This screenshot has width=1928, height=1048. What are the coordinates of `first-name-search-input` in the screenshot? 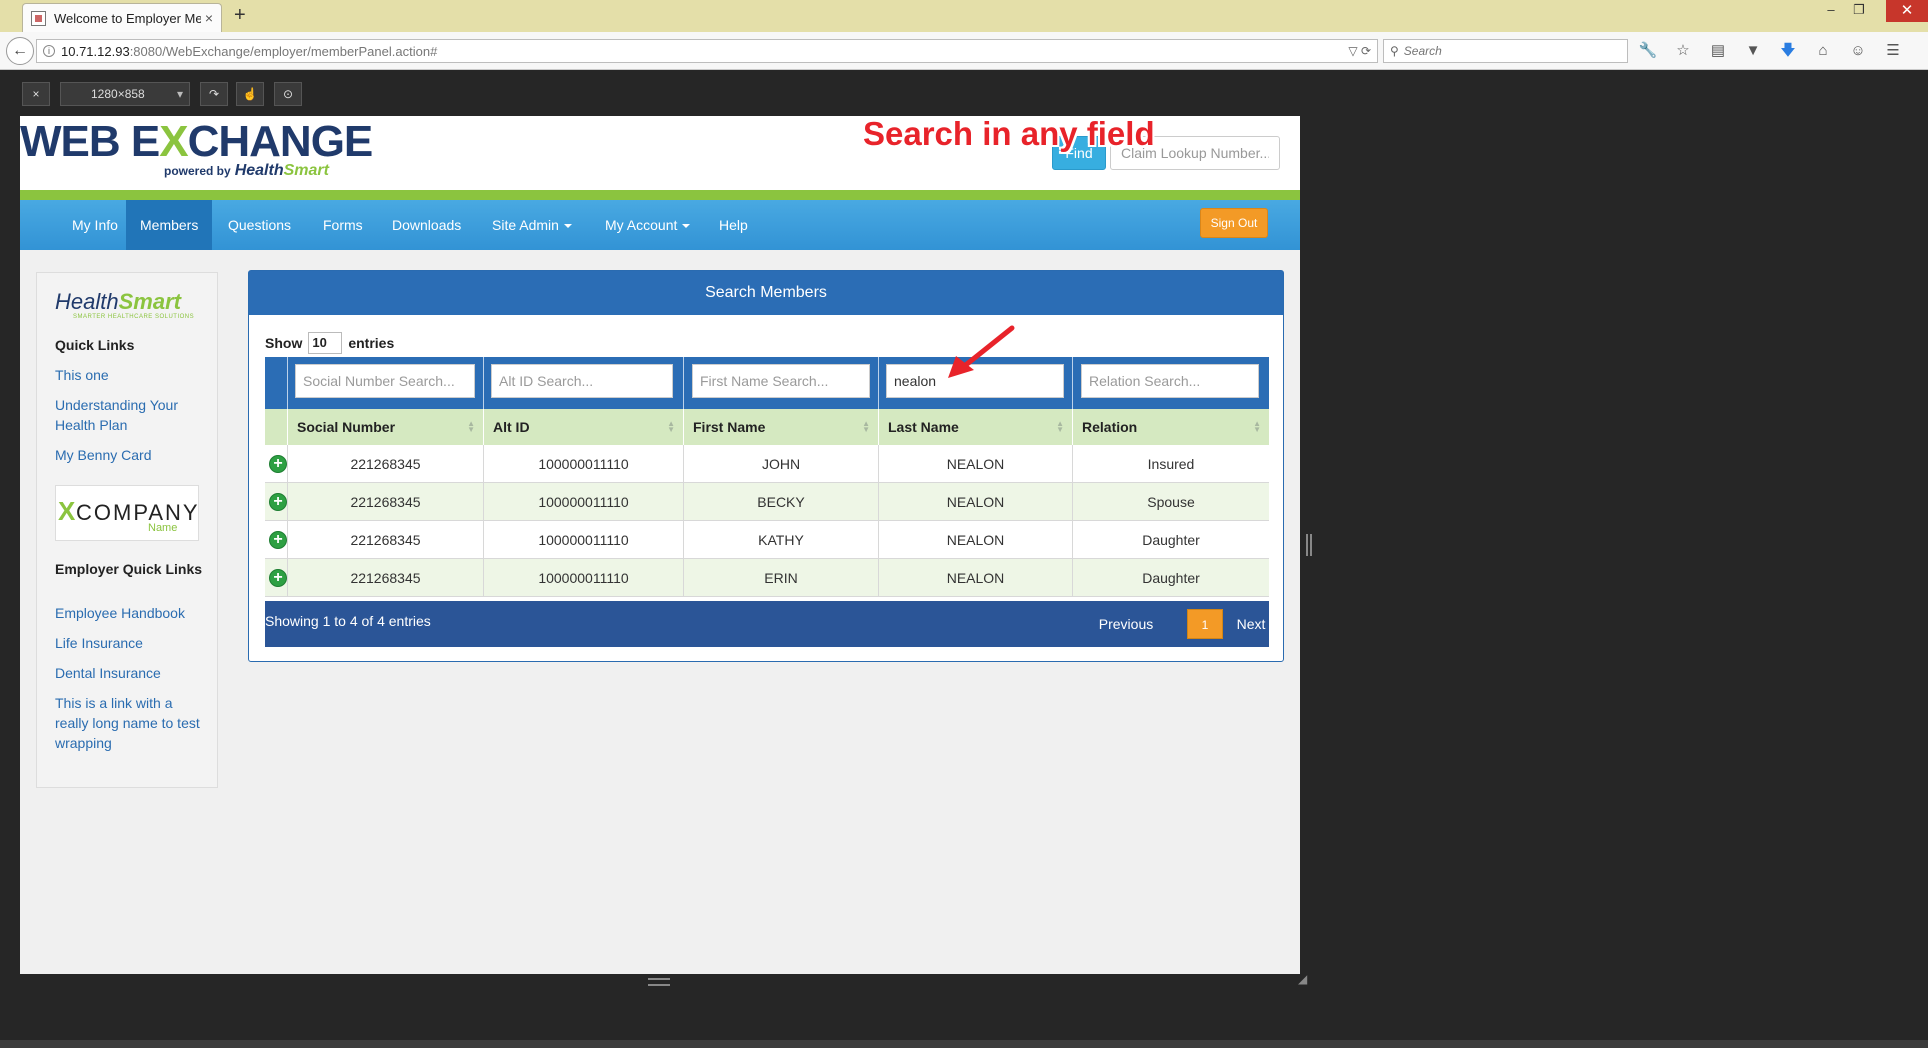 It's located at (781, 381).